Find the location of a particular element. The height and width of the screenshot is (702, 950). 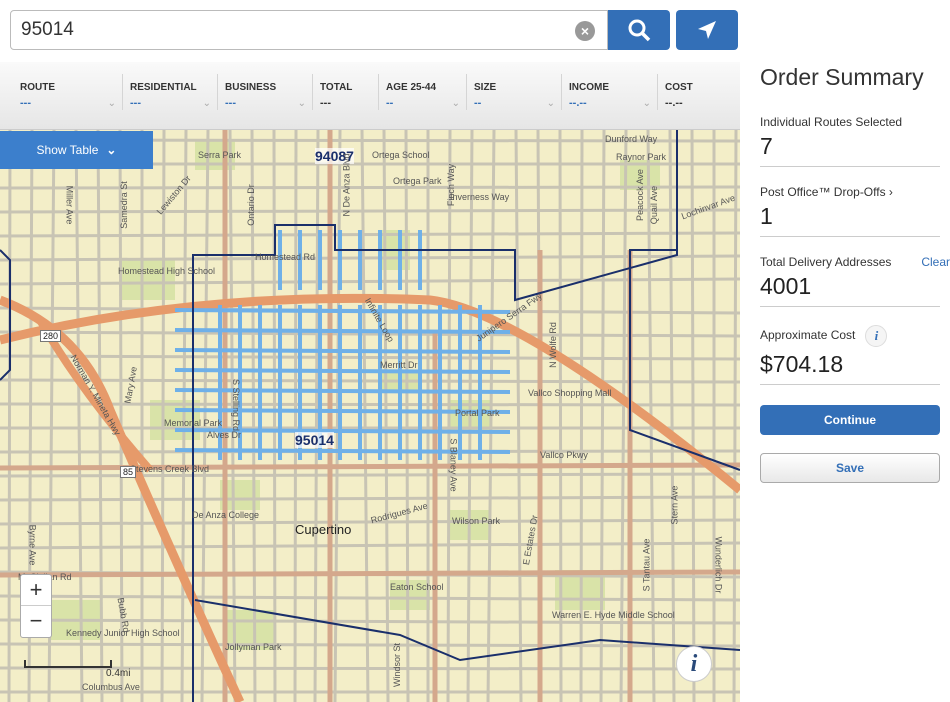

filter-label: INCOME is located at coordinates (589, 87).